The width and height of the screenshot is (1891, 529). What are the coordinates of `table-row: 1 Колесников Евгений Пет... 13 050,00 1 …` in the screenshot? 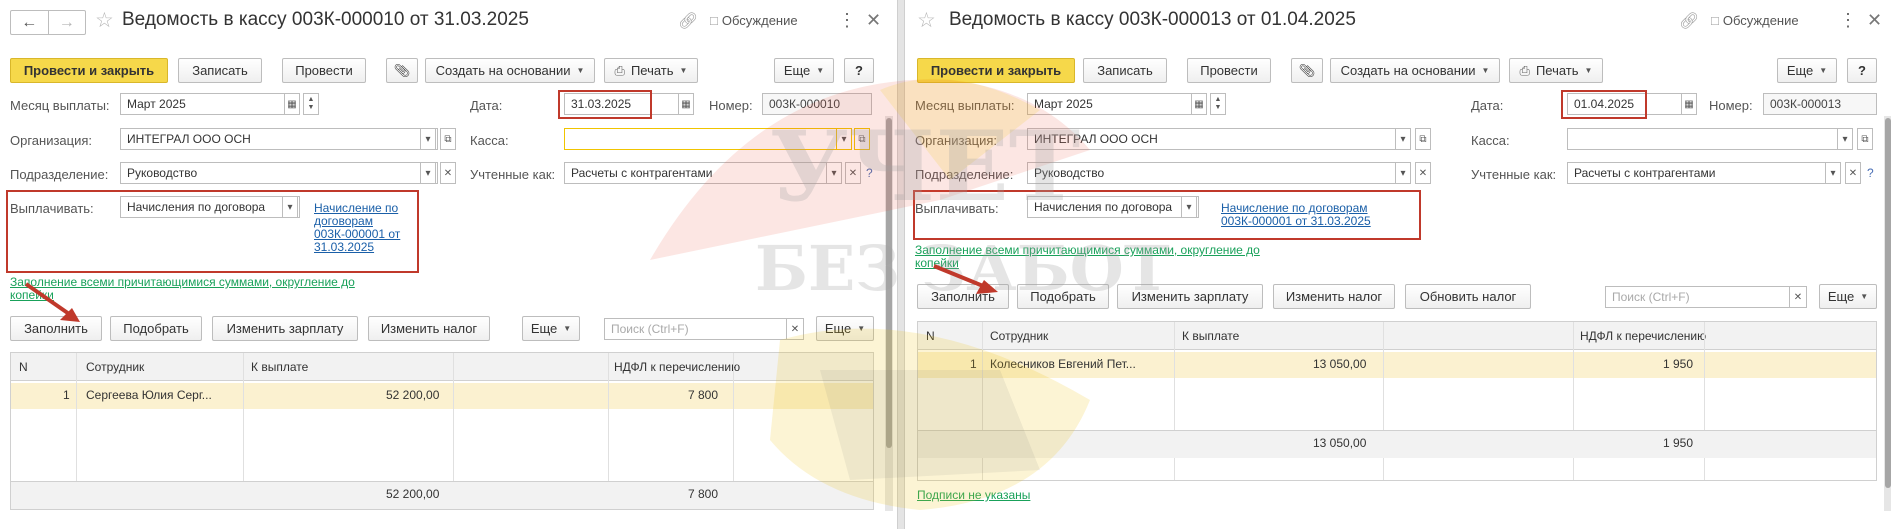 It's located at (1397, 365).